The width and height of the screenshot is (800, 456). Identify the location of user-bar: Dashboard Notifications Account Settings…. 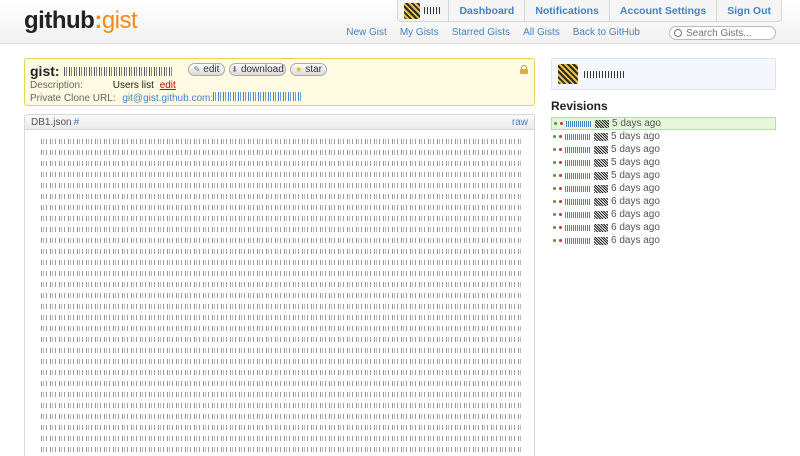
(589, 11).